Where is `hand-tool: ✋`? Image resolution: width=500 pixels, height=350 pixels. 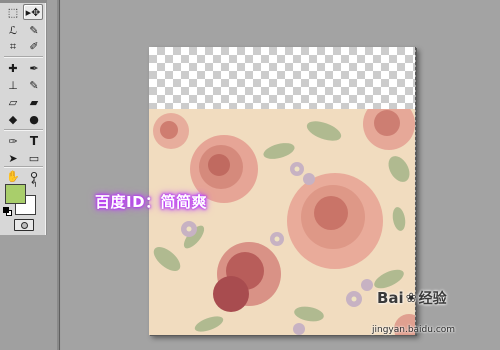
hand-tool: ✋ is located at coordinates (13, 176).